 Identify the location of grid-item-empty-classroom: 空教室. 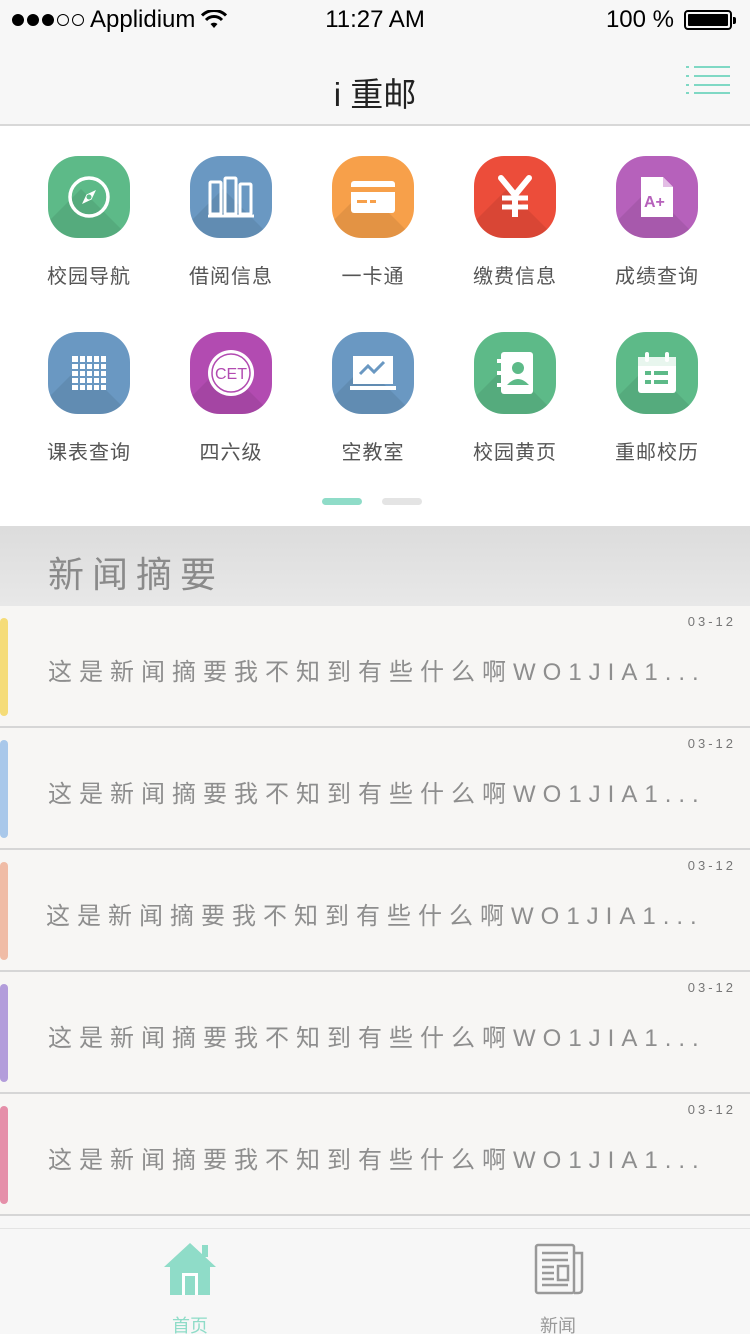
(373, 398).